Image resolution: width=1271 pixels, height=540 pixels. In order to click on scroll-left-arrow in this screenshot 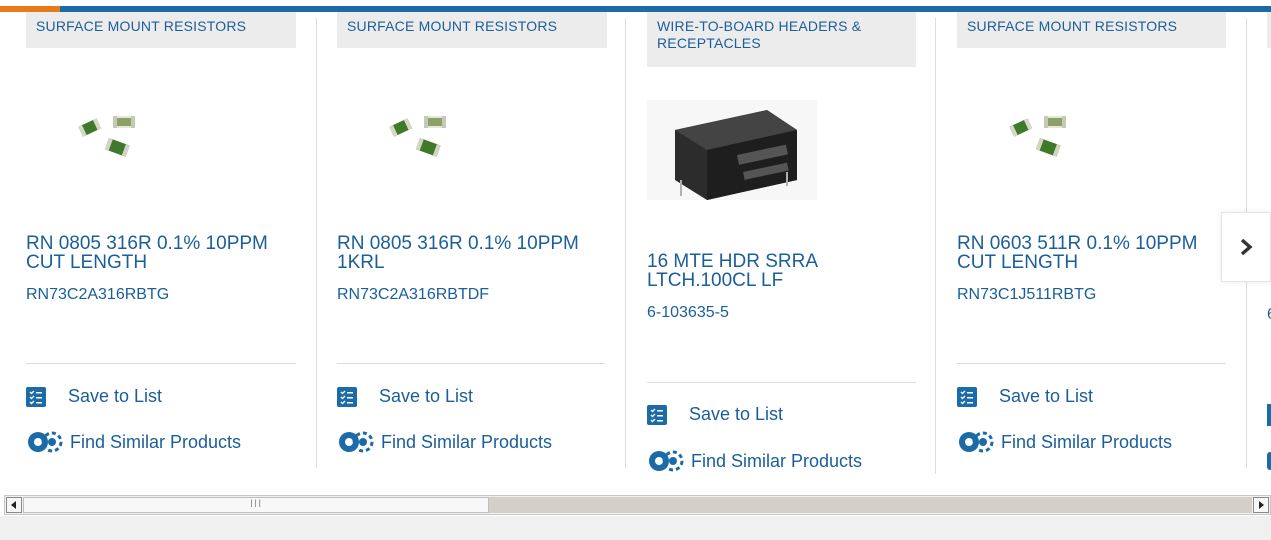, I will do `click(14, 505)`.